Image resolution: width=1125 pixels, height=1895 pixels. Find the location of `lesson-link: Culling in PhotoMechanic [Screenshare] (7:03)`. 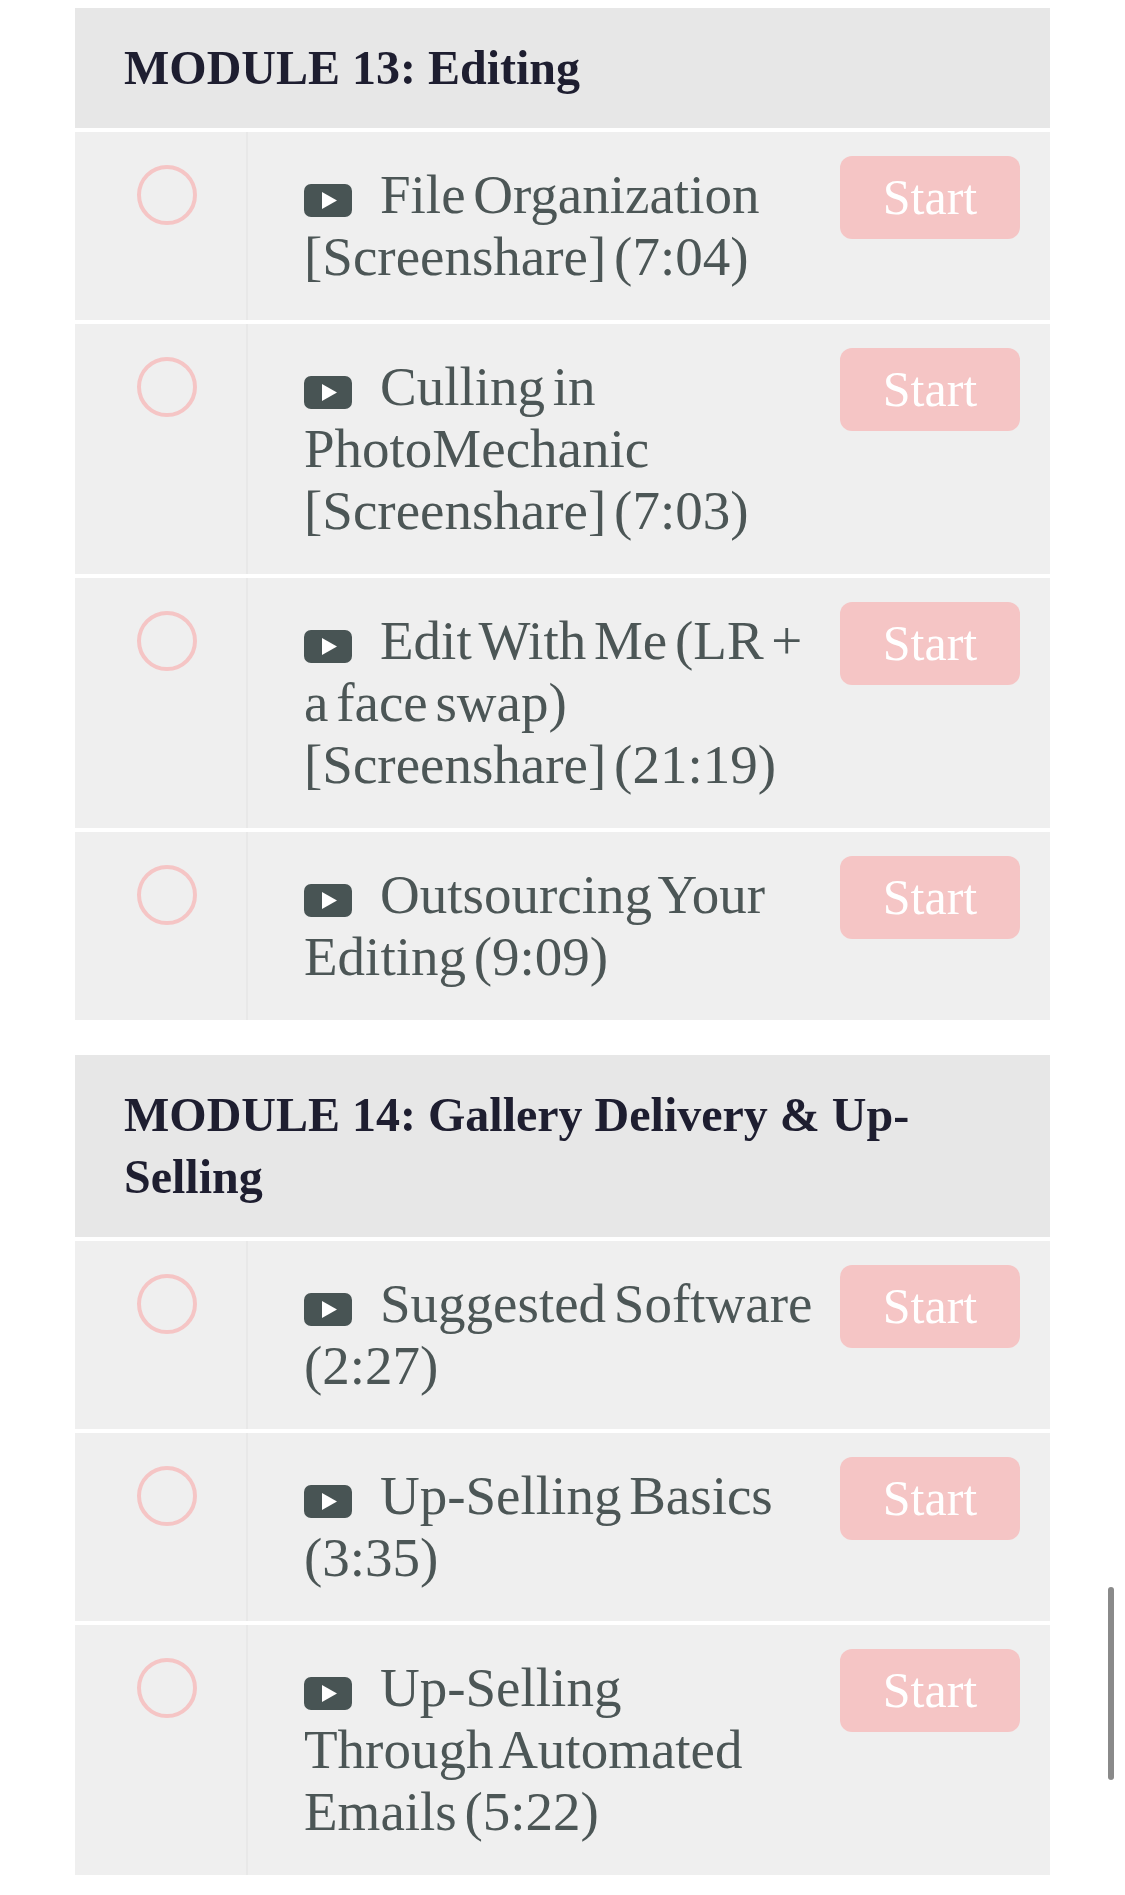

lesson-link: Culling in PhotoMechanic [Screenshare] (7:03) is located at coordinates (559, 449).